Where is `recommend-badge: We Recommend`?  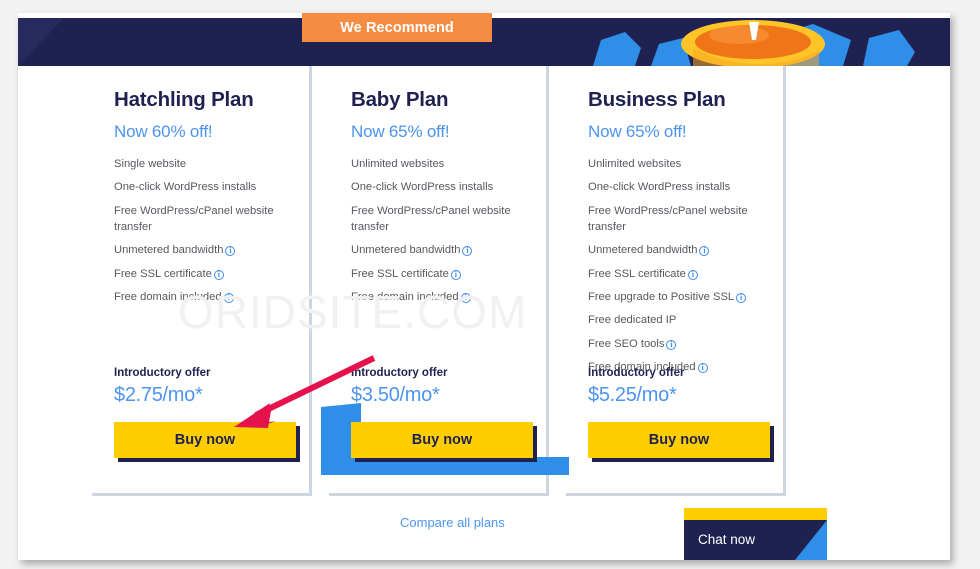 recommend-badge: We Recommend is located at coordinates (397, 27).